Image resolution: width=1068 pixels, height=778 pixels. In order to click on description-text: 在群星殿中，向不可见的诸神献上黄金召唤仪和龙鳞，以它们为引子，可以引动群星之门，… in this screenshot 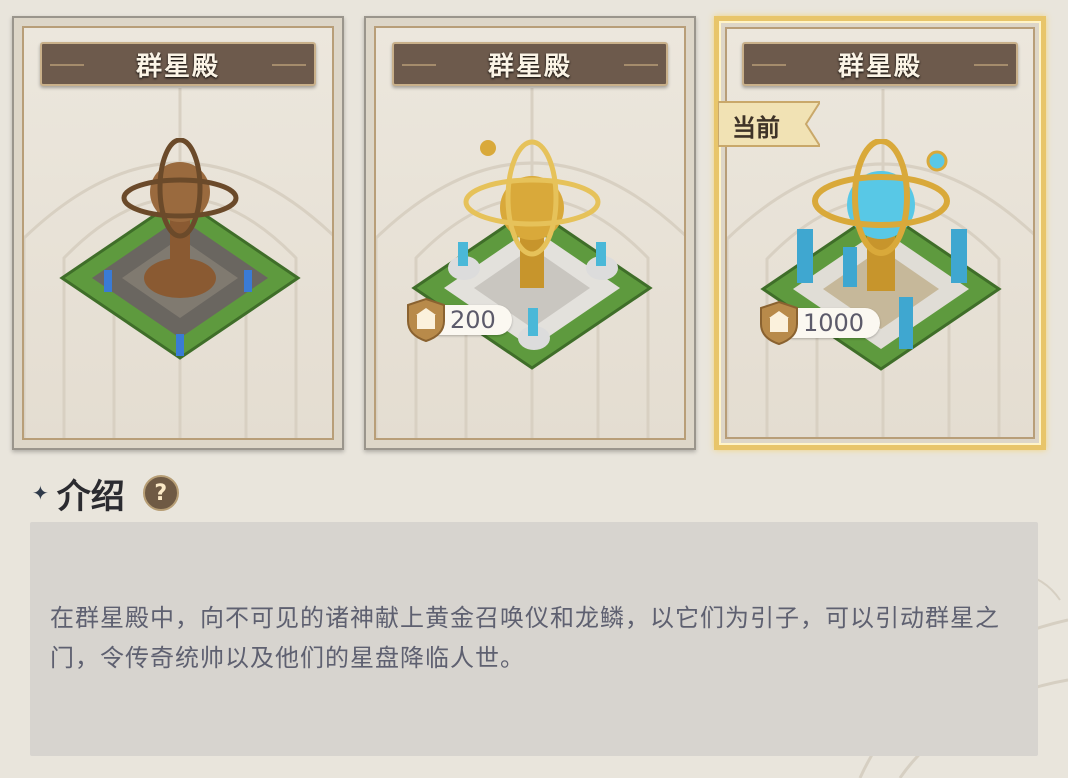, I will do `click(525, 638)`.